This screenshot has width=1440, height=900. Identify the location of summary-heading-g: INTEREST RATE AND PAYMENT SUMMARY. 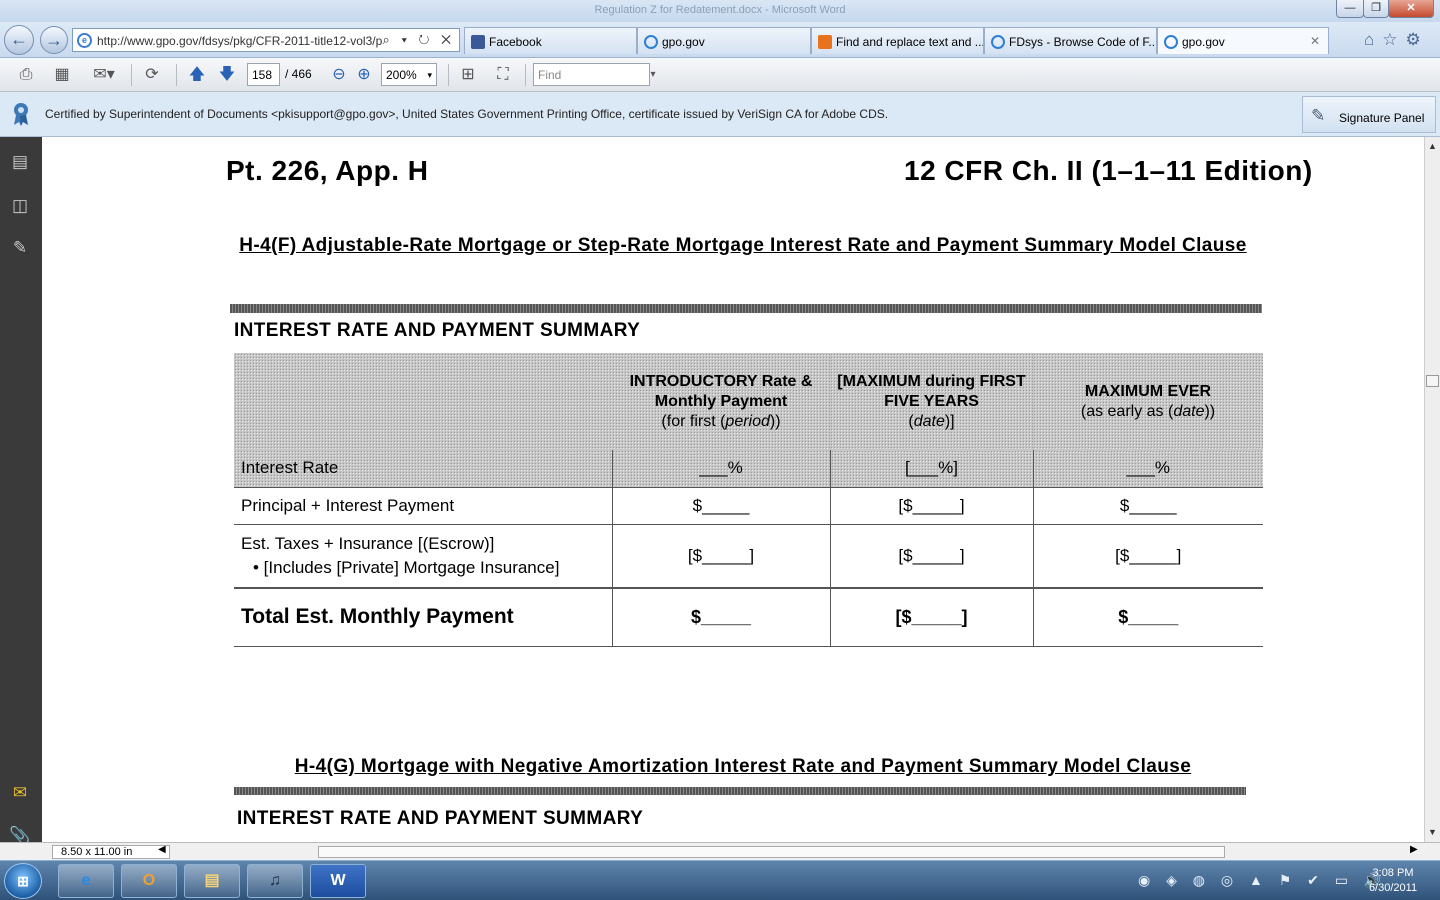
(440, 818).